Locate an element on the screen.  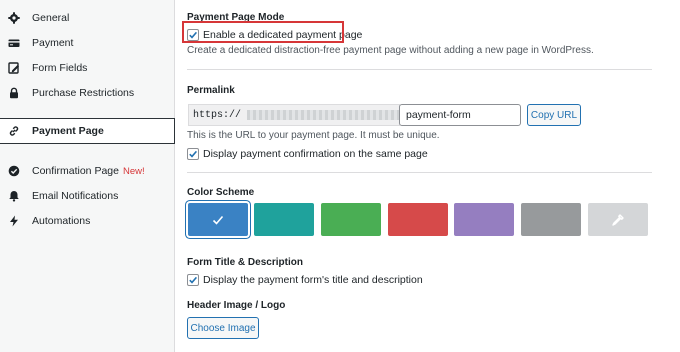
permalink-title: Permalink is located at coordinates (211, 90).